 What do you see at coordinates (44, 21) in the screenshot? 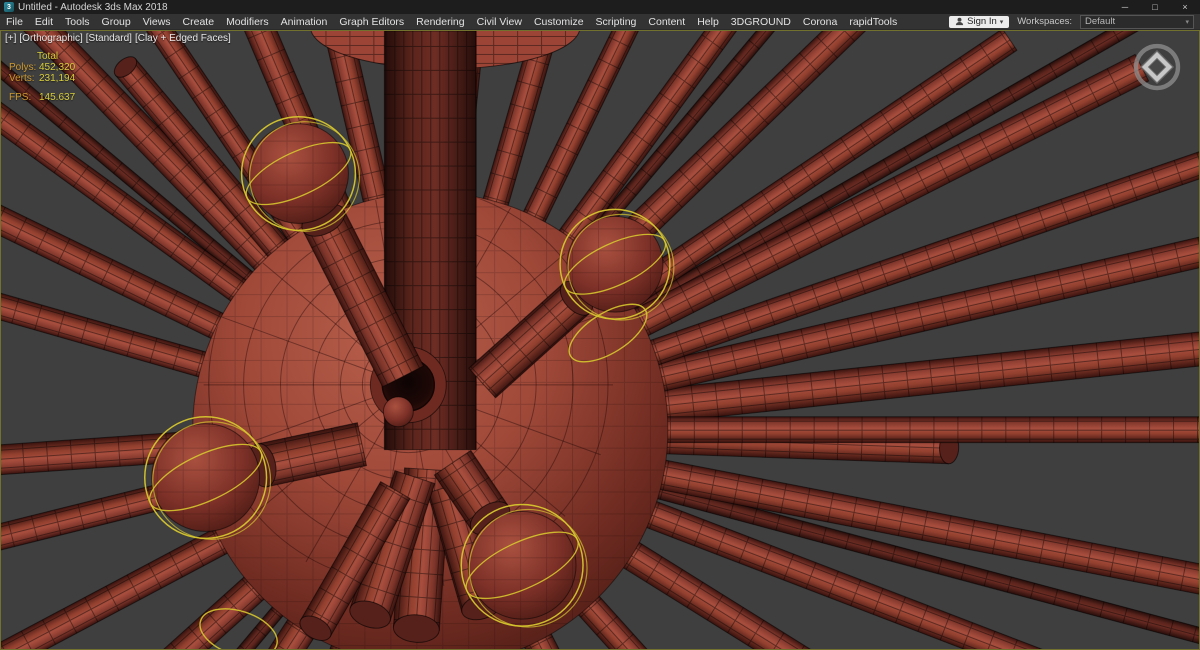
I see `menu-item-edit: Edit` at bounding box center [44, 21].